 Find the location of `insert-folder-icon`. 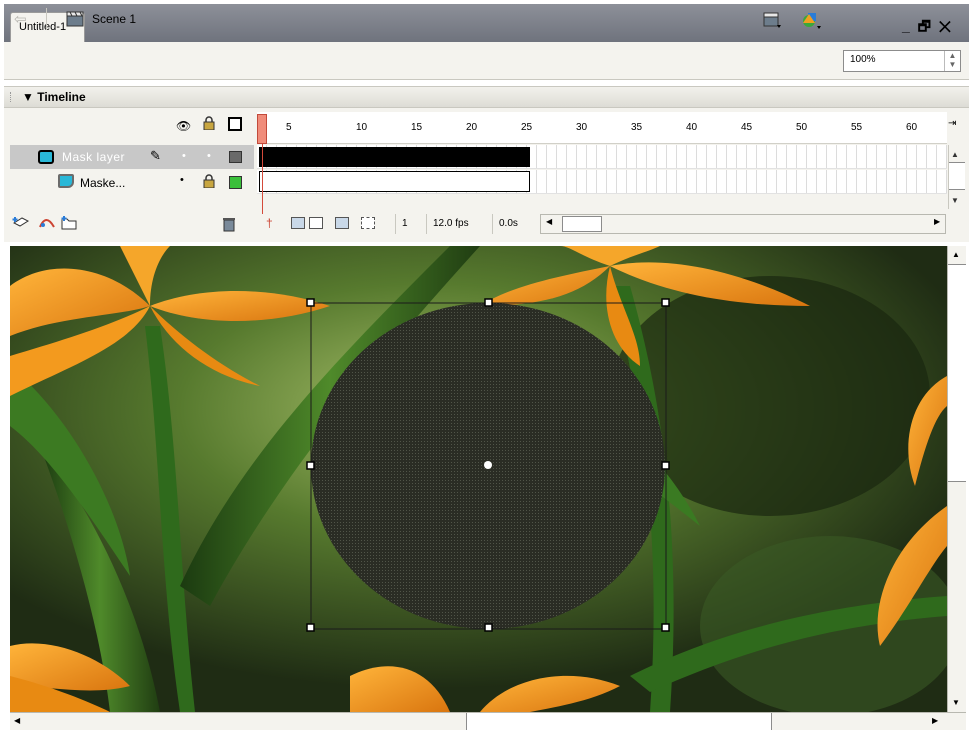

insert-folder-icon is located at coordinates (69, 223).